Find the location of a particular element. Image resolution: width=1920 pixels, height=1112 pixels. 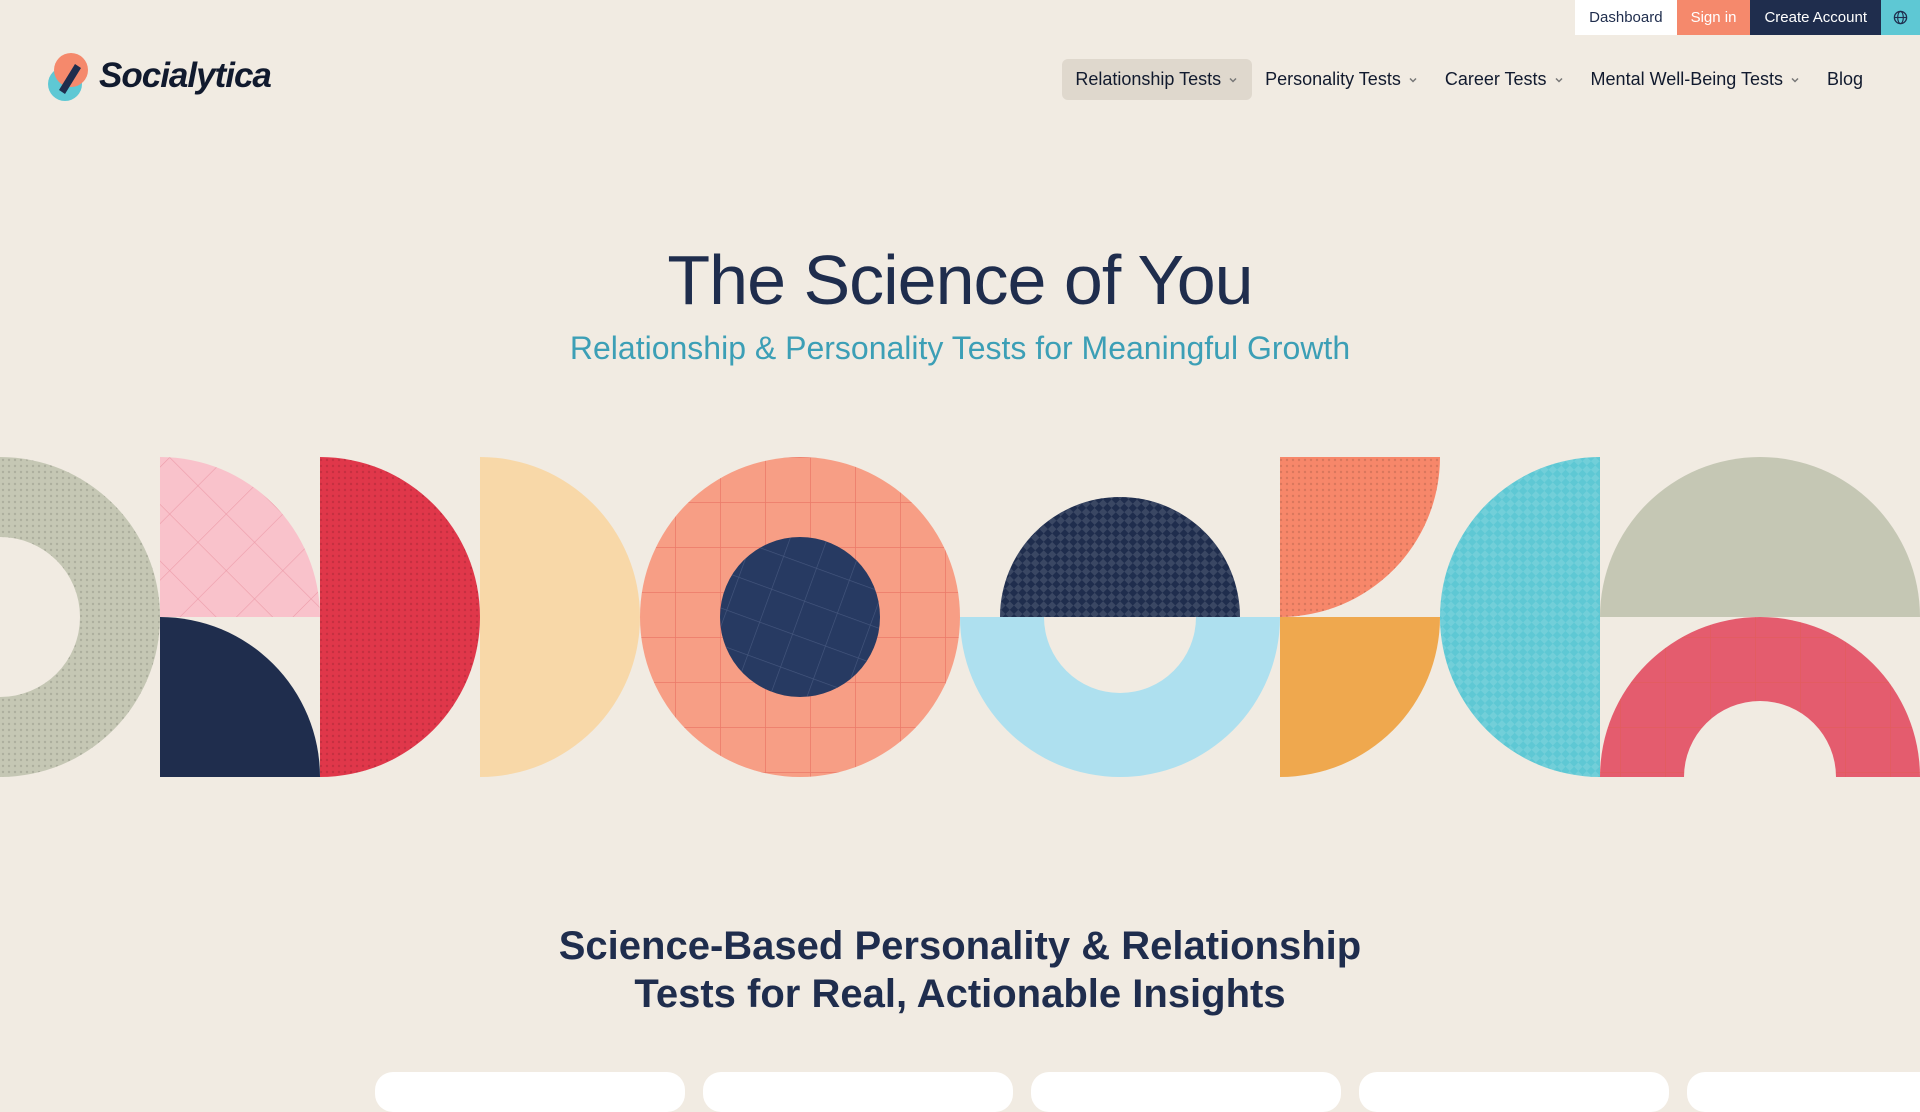

create-account-button: Create Account is located at coordinates (1815, 17).